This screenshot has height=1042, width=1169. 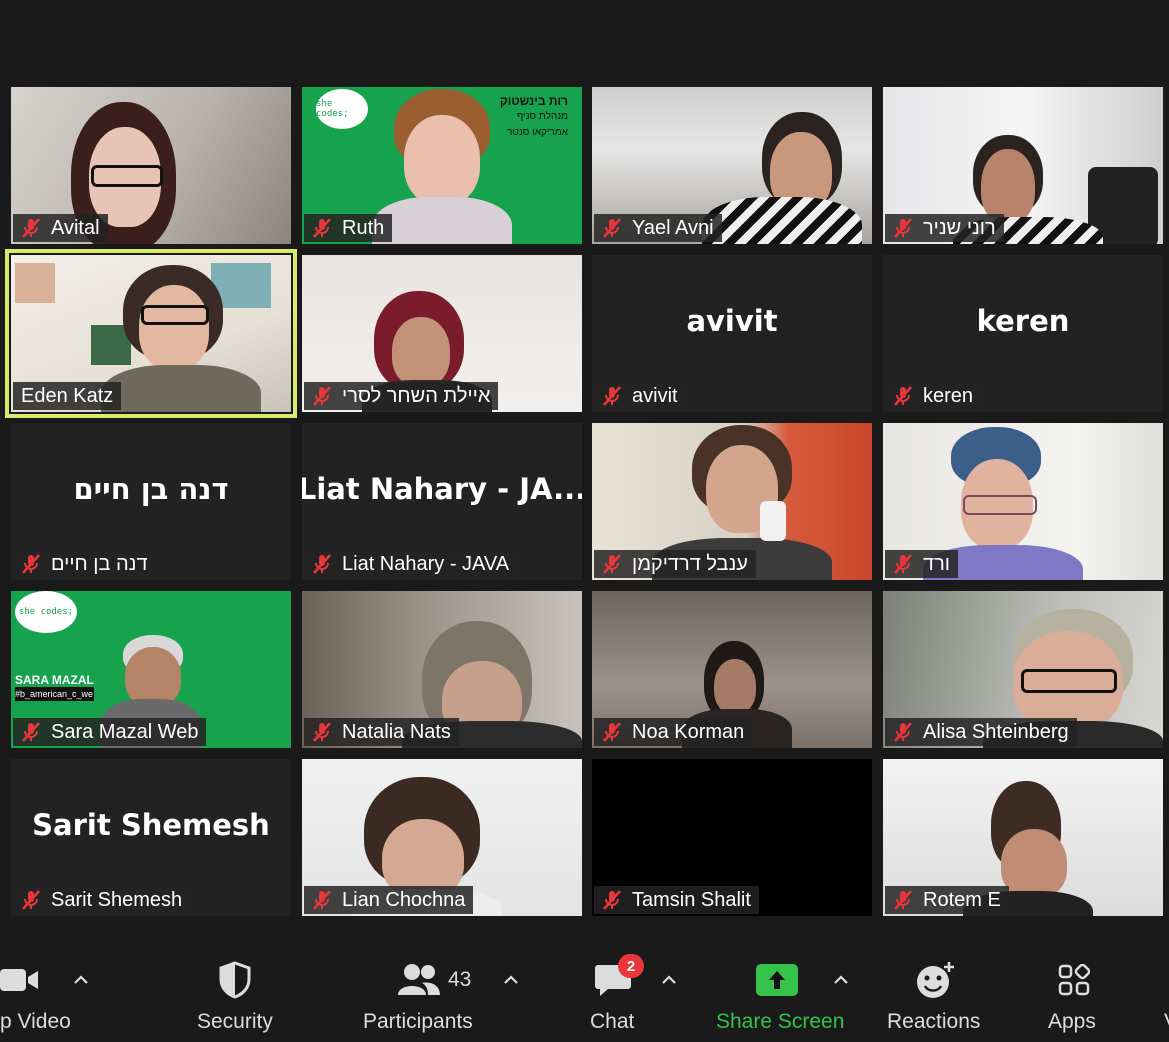 What do you see at coordinates (615, 991) in the screenshot?
I see `chat-button: 2 Chat` at bounding box center [615, 991].